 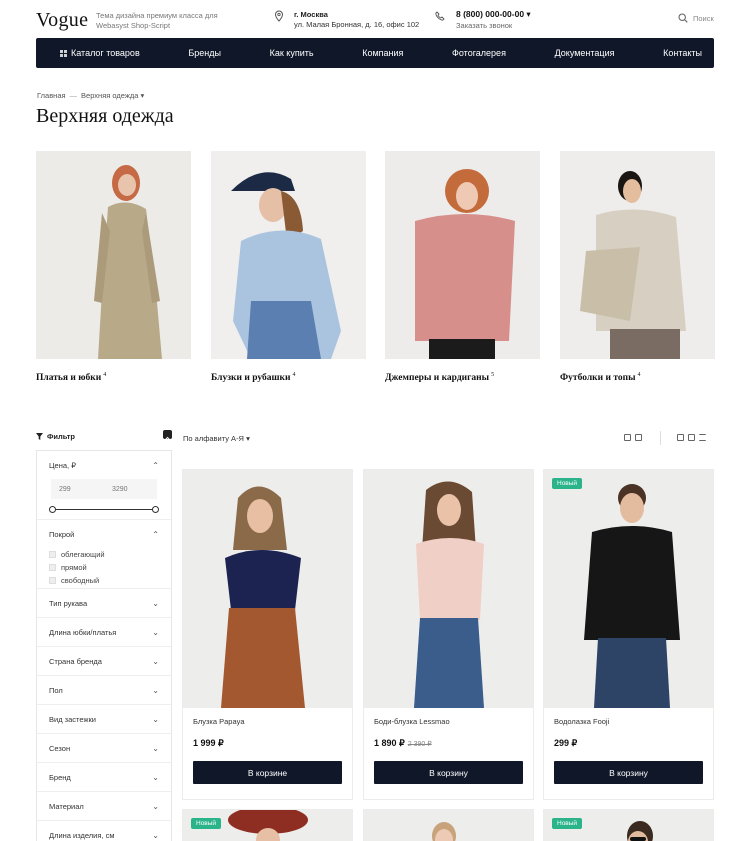 I want to click on category-tile: Футболки и топы 4, so click(x=637, y=267).